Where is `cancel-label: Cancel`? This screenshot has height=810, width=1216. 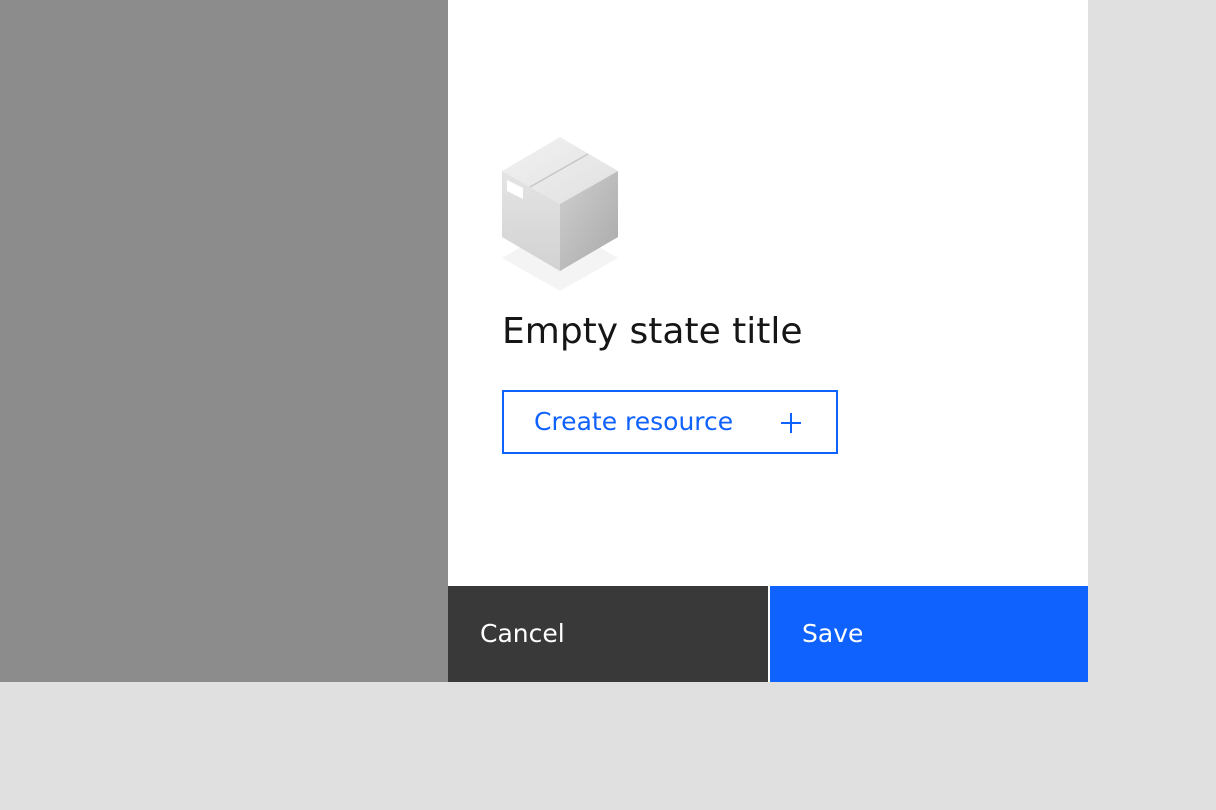 cancel-label: Cancel is located at coordinates (522, 633).